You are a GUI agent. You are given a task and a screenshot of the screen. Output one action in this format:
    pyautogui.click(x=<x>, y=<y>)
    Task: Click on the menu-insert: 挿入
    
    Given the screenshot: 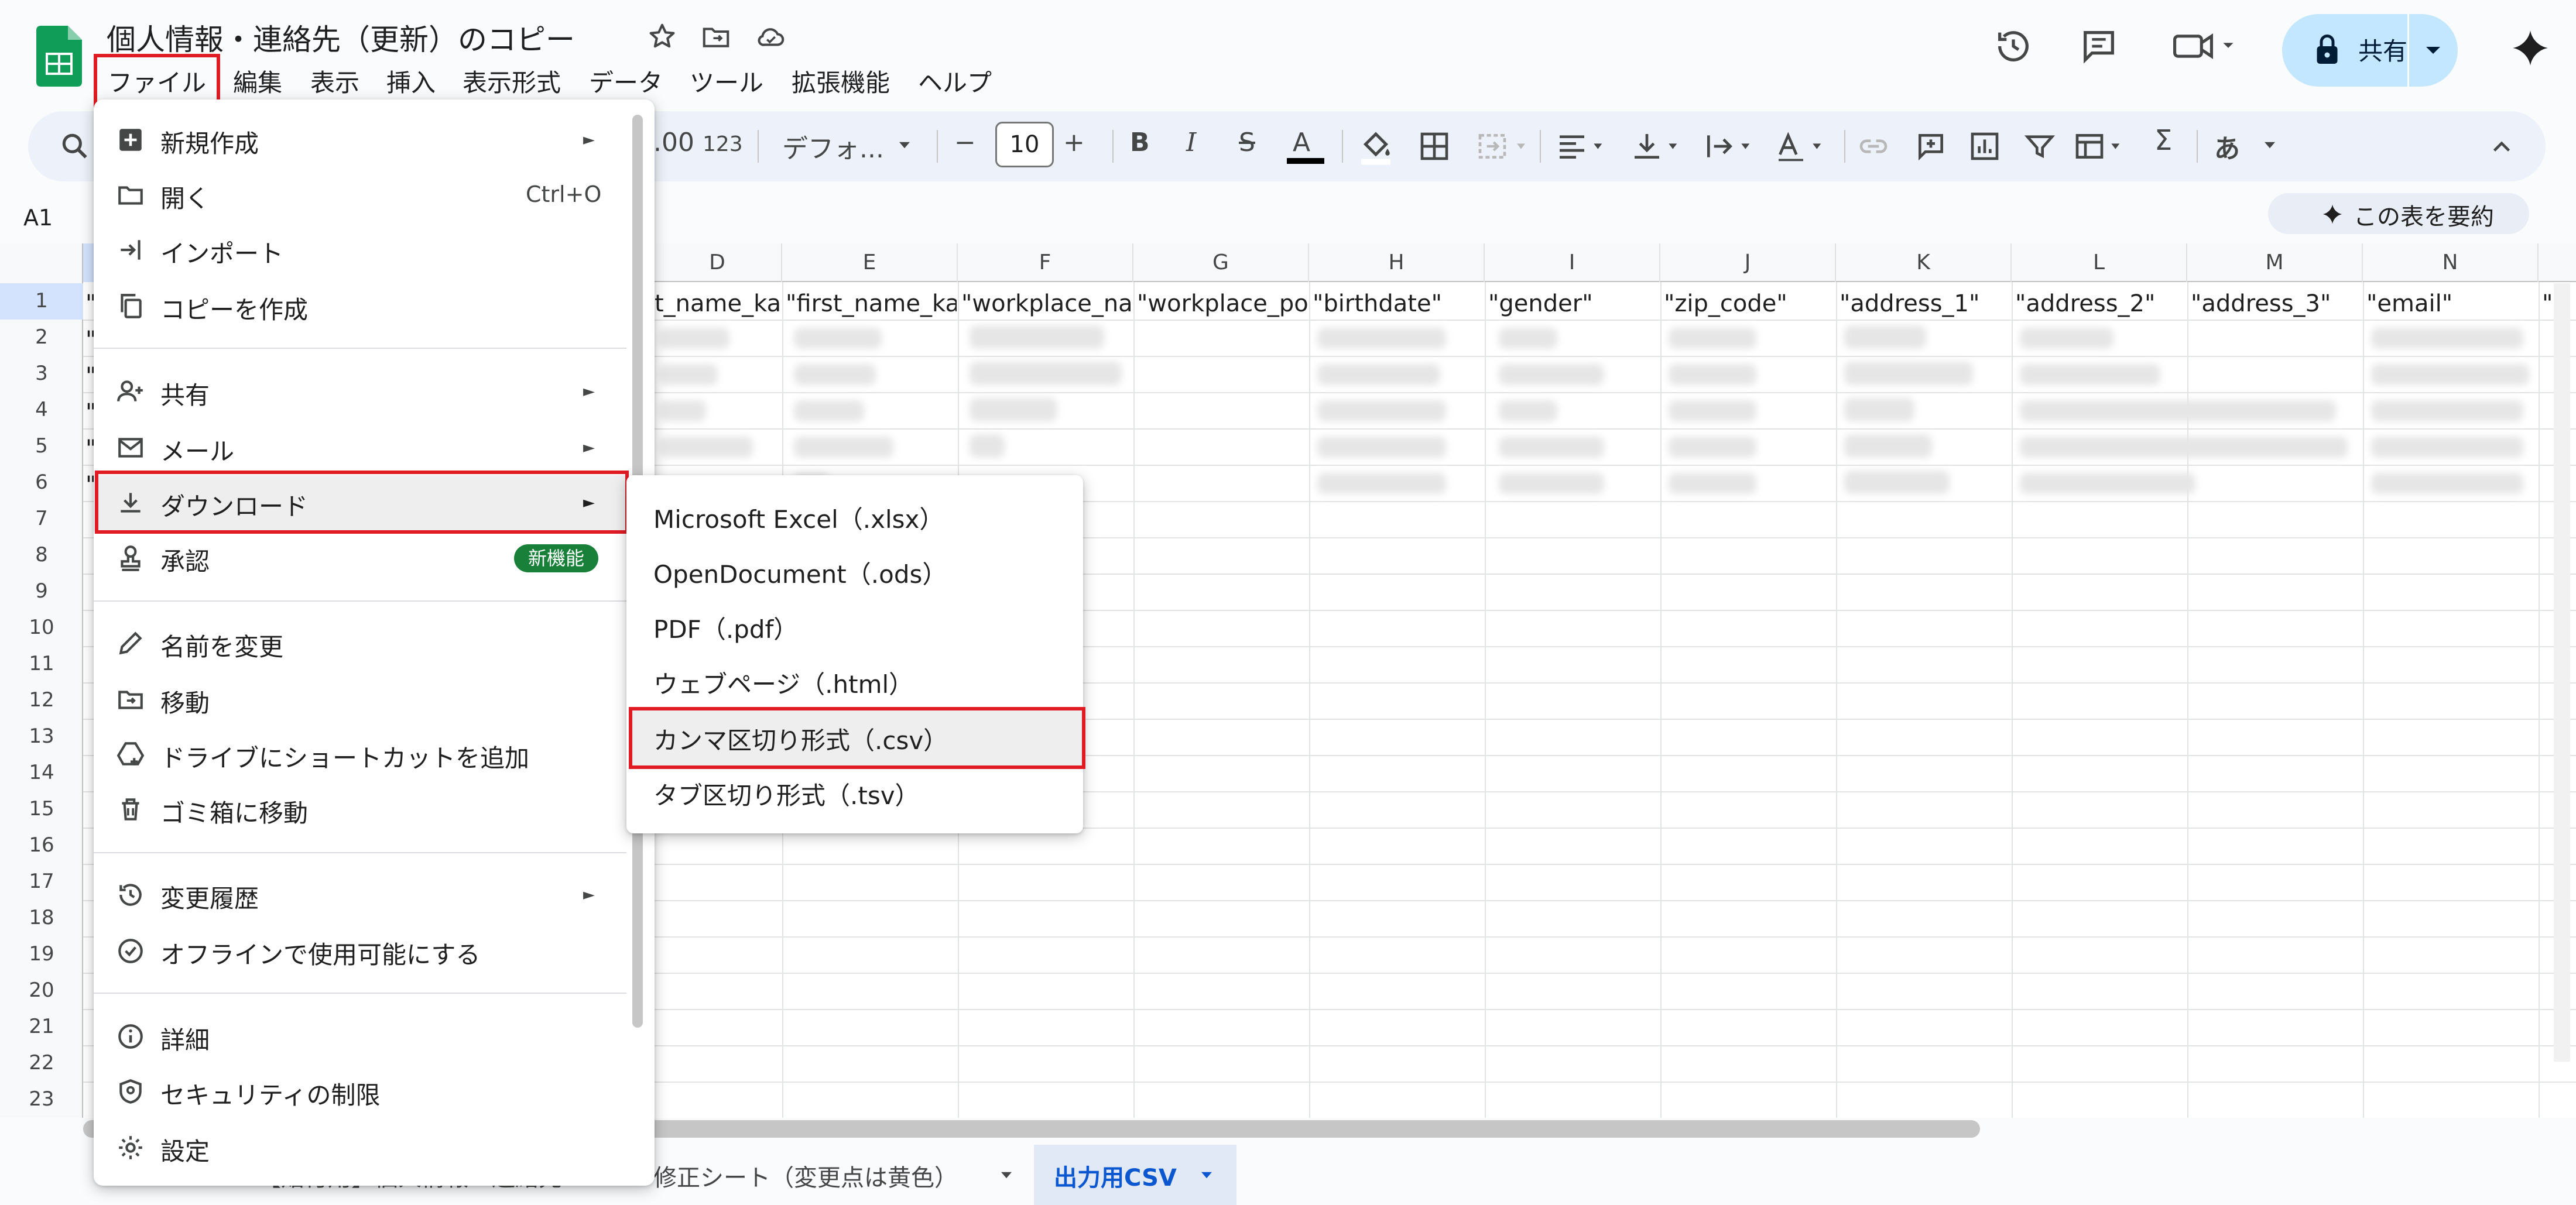 What is the action you would take?
    pyautogui.click(x=411, y=81)
    